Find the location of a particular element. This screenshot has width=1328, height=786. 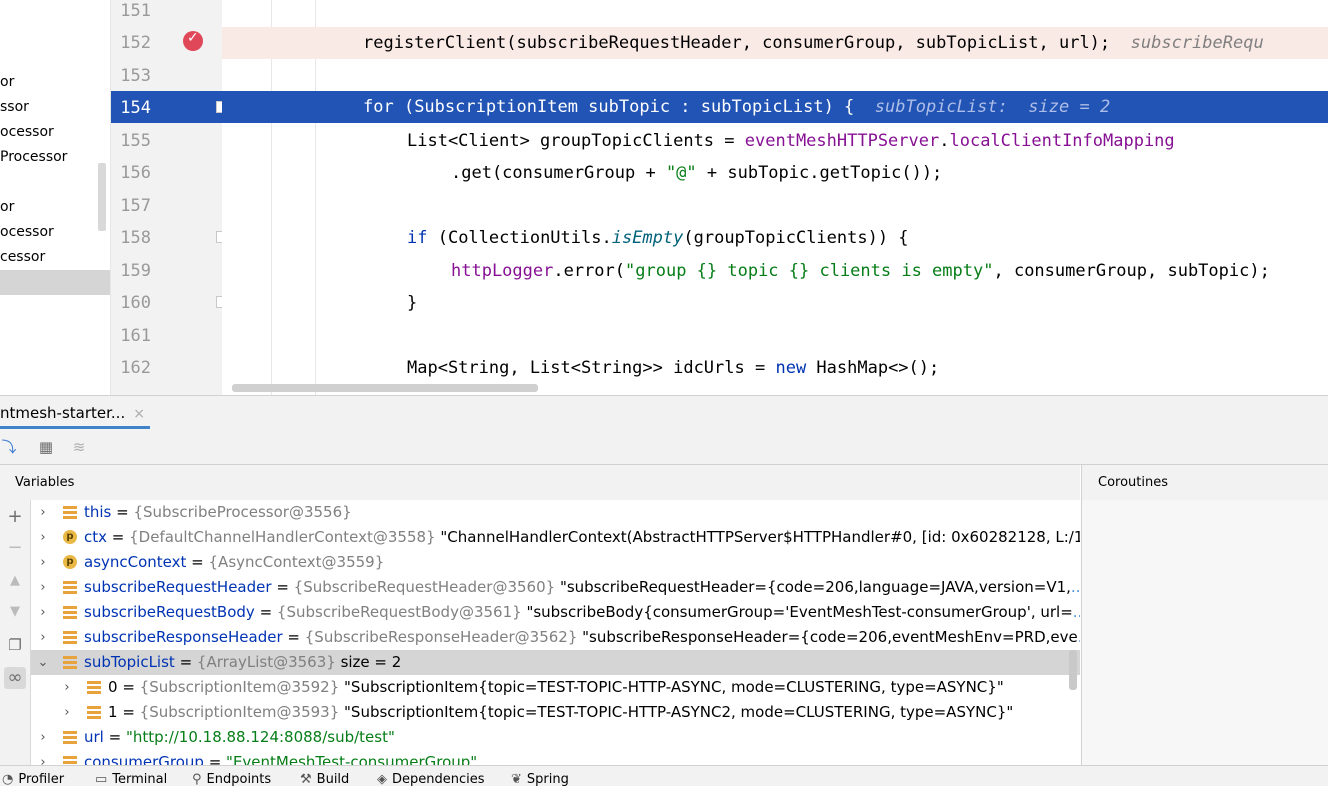

close-icon: × is located at coordinates (139, 414).